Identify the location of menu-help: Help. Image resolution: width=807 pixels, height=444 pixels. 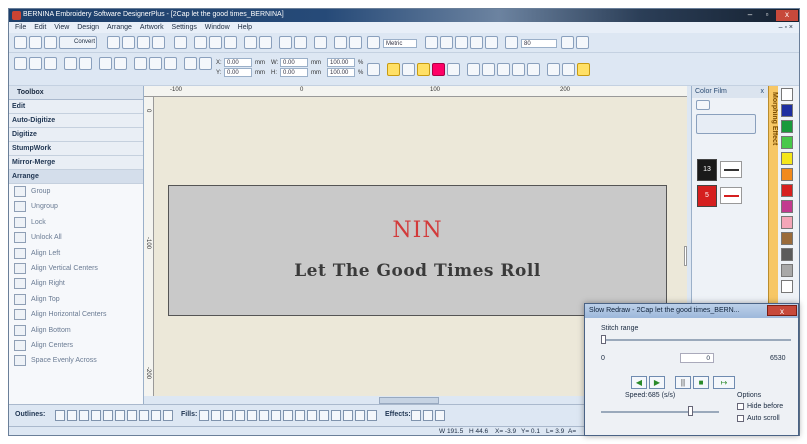
(245, 27).